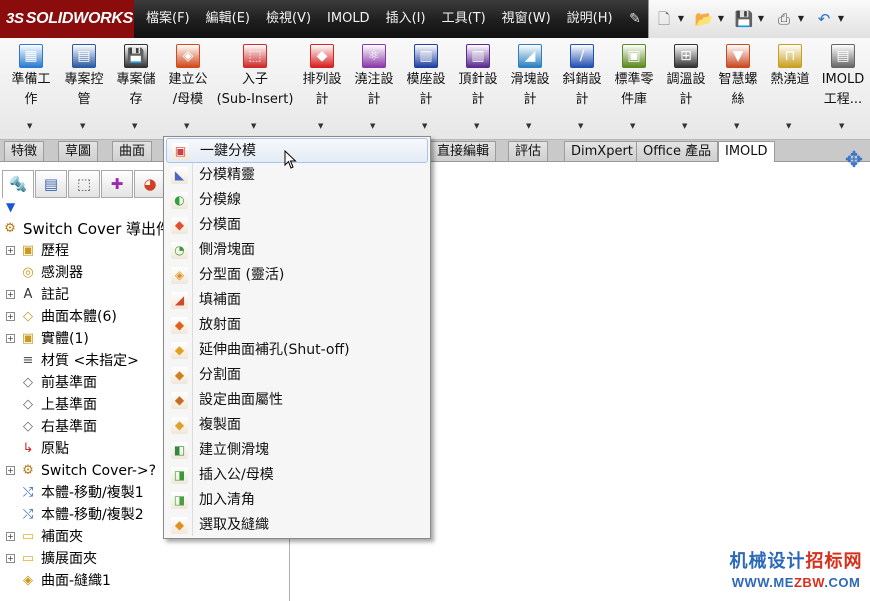 This screenshot has width=870, height=601. What do you see at coordinates (677, 151) in the screenshot?
I see `tab-6: Office 產品` at bounding box center [677, 151].